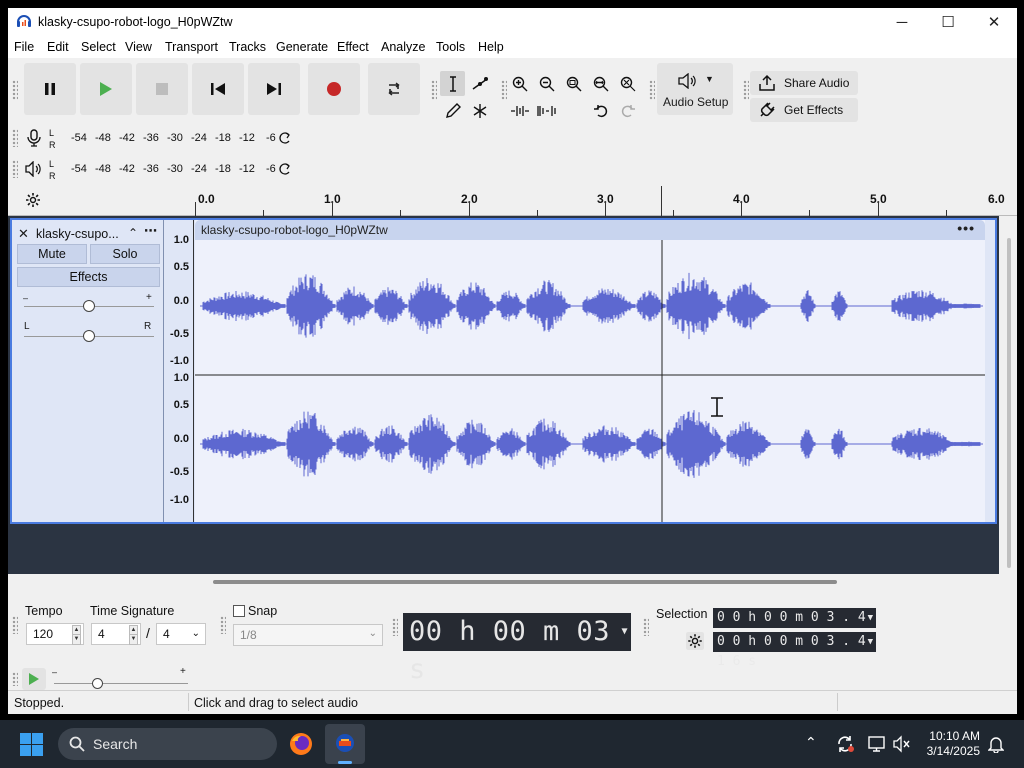 This screenshot has height=768, width=1024. What do you see at coordinates (116, 634) in the screenshot?
I see `time-signature-numerator: 4 ▲ ▼` at bounding box center [116, 634].